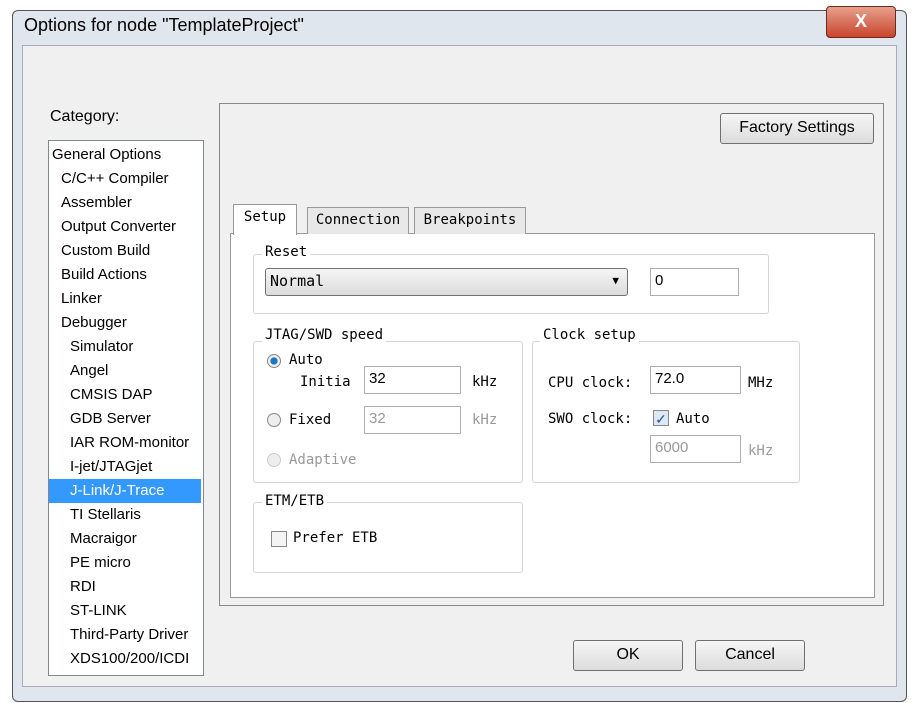 The height and width of the screenshot is (703, 915). Describe the element at coordinates (125, 539) in the screenshot. I see `category-item: Macraigor` at that location.